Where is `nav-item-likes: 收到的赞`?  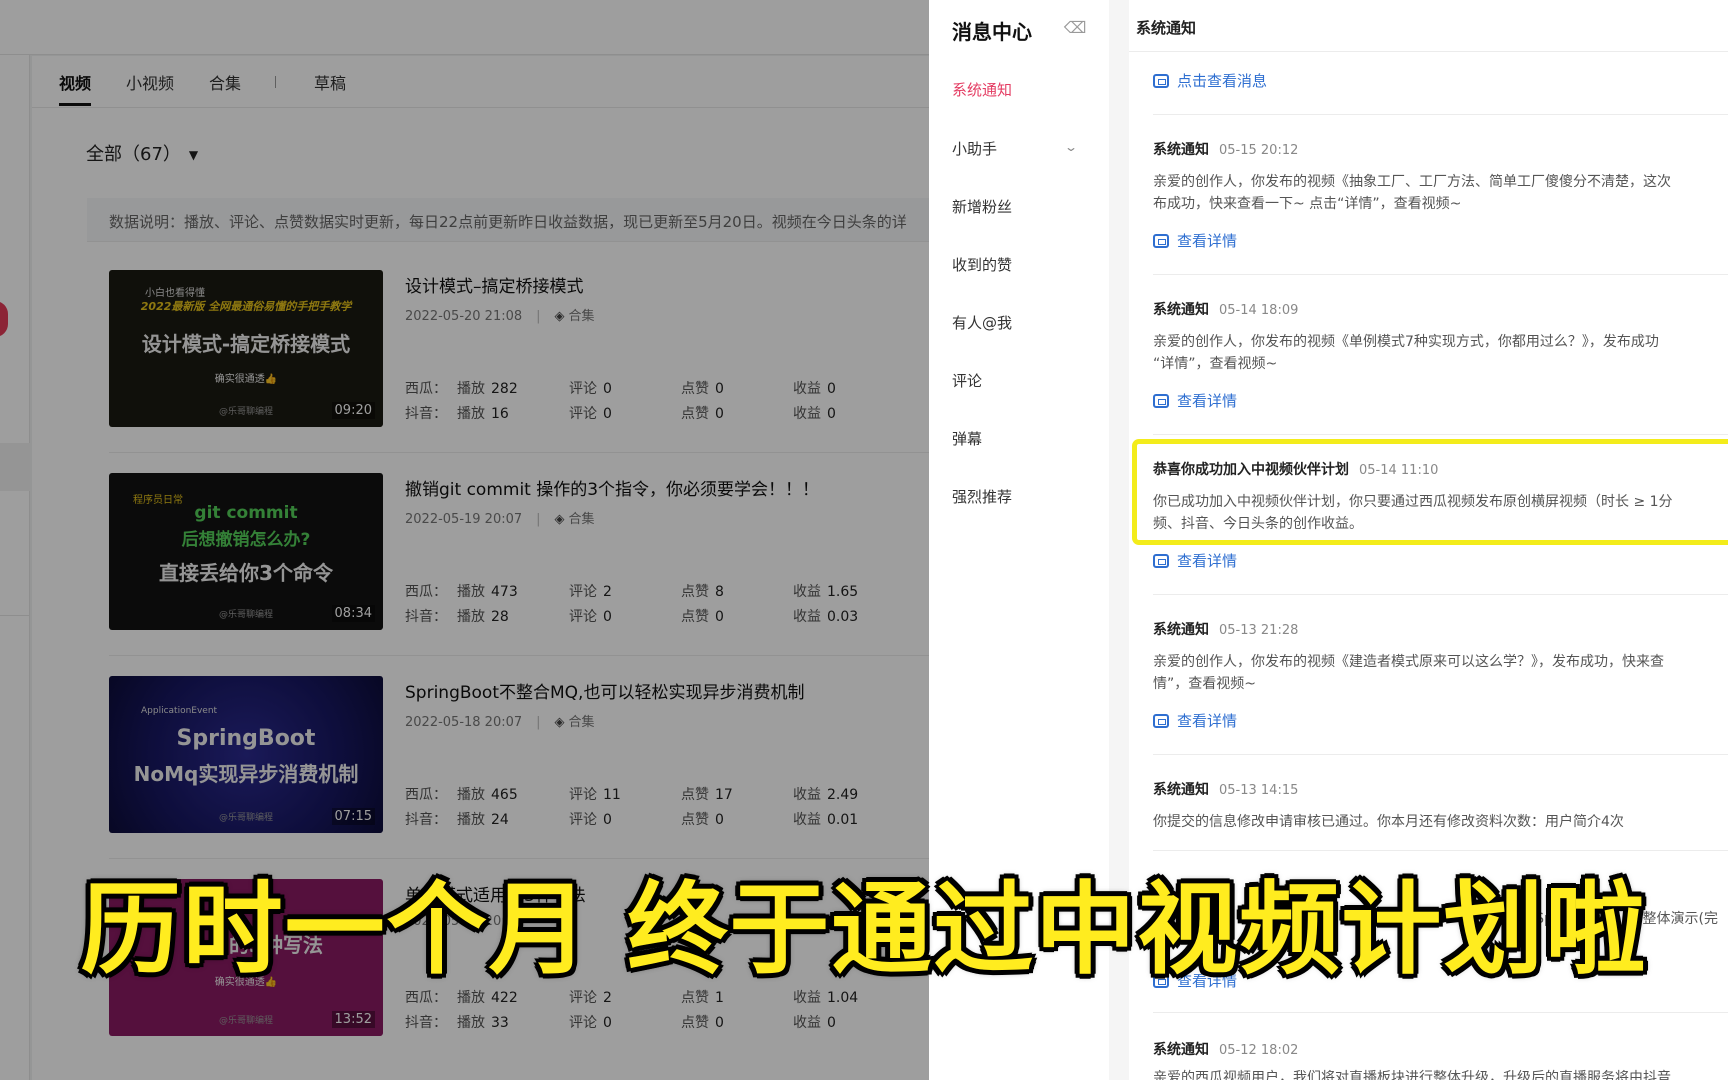
nav-item-likes: 收到的赞 is located at coordinates (982, 264).